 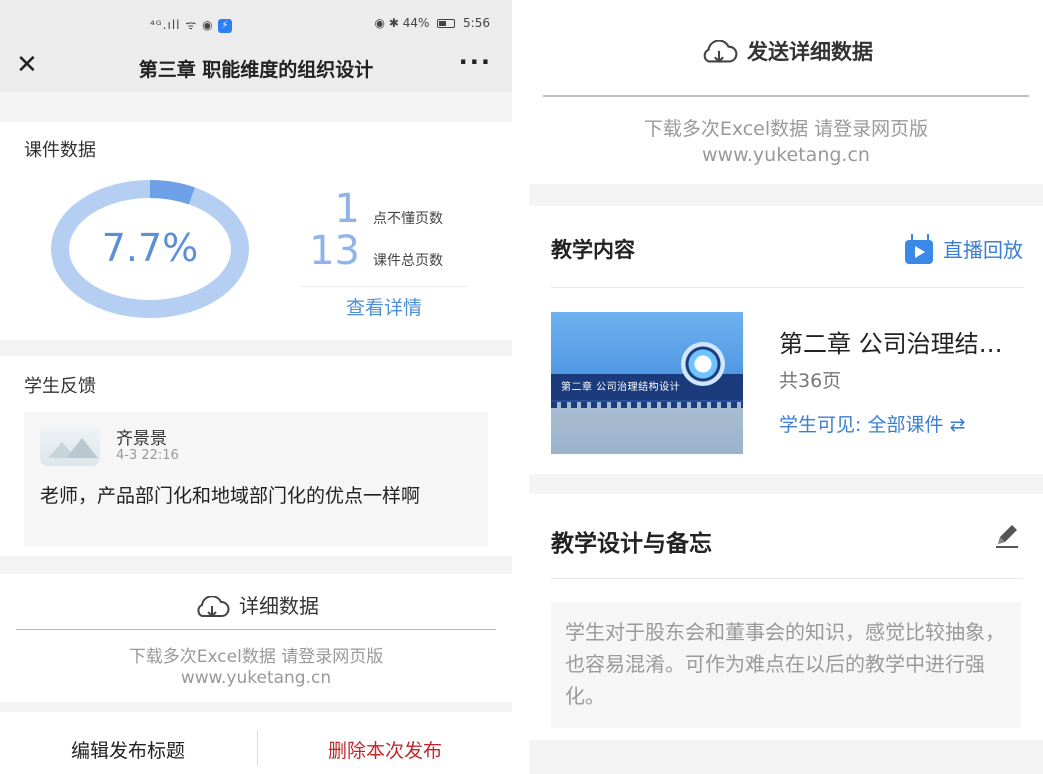 What do you see at coordinates (384, 303) in the screenshot?
I see `view-details-link: 查看详情` at bounding box center [384, 303].